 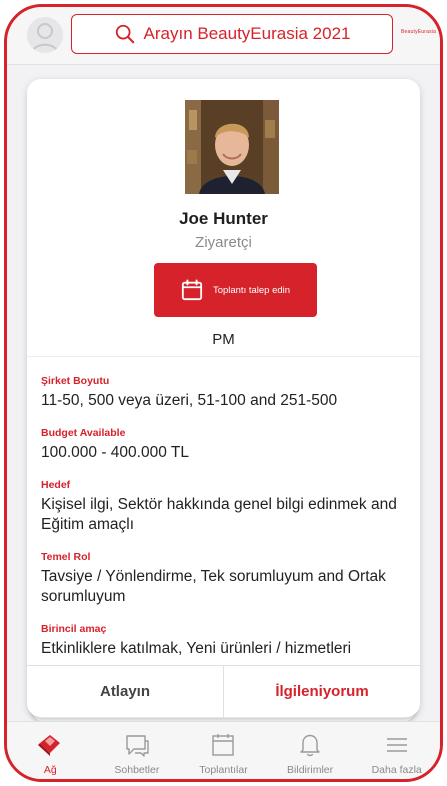 I want to click on request-meeting-button: Toplantı talep edin, so click(x=235, y=290).